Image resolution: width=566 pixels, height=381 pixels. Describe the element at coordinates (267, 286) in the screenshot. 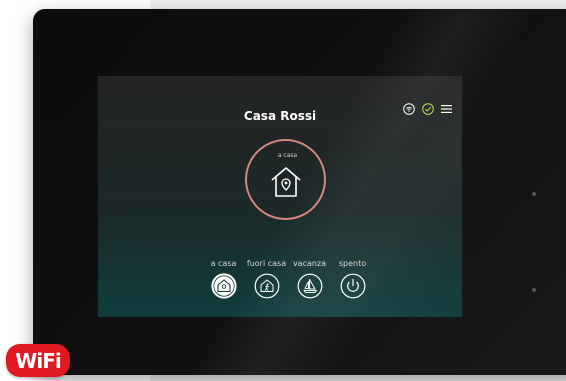

I see `away-icon` at that location.